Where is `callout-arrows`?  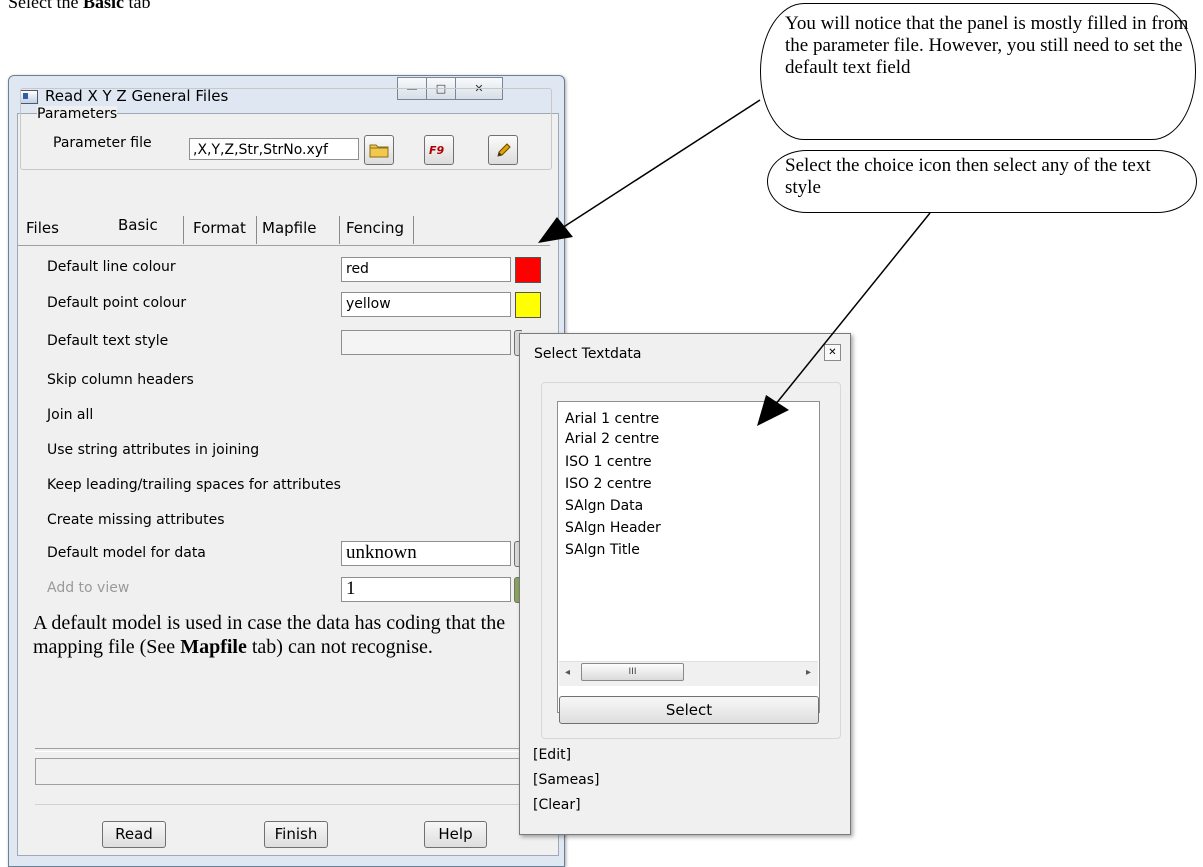
callout-arrows is located at coordinates (734, 262).